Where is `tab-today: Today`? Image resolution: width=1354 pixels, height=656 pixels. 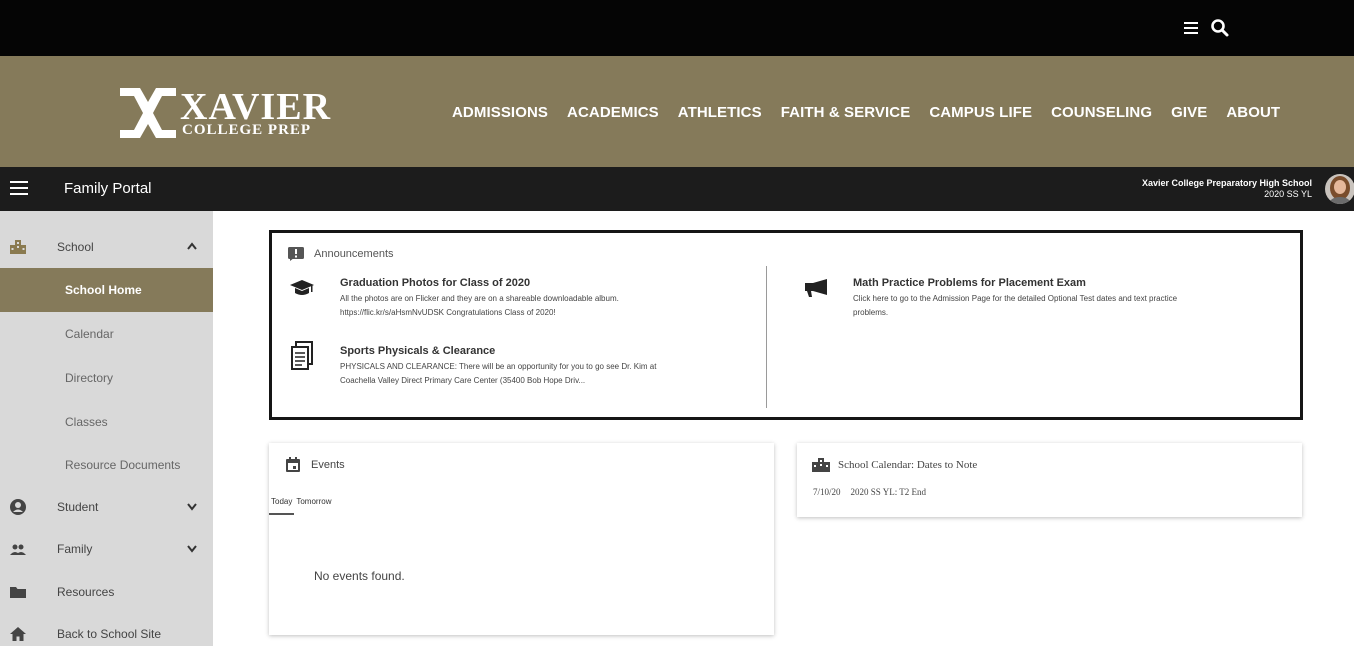
tab-today: Today is located at coordinates (282, 505).